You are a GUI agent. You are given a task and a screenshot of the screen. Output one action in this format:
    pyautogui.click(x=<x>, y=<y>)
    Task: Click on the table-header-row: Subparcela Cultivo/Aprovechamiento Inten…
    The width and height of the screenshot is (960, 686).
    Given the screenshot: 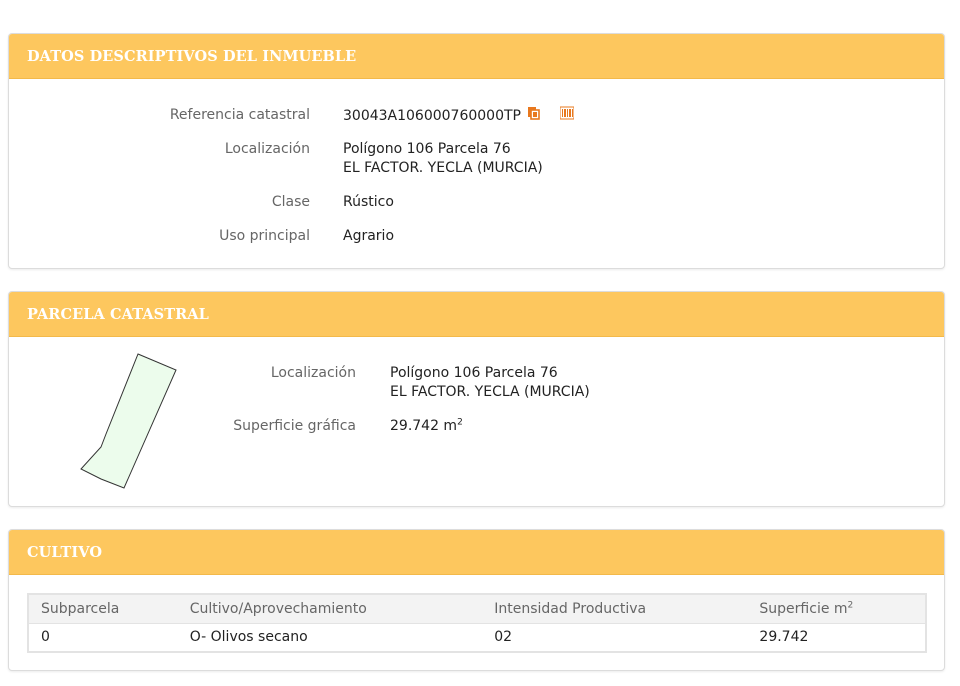 What is the action you would take?
    pyautogui.click(x=477, y=609)
    